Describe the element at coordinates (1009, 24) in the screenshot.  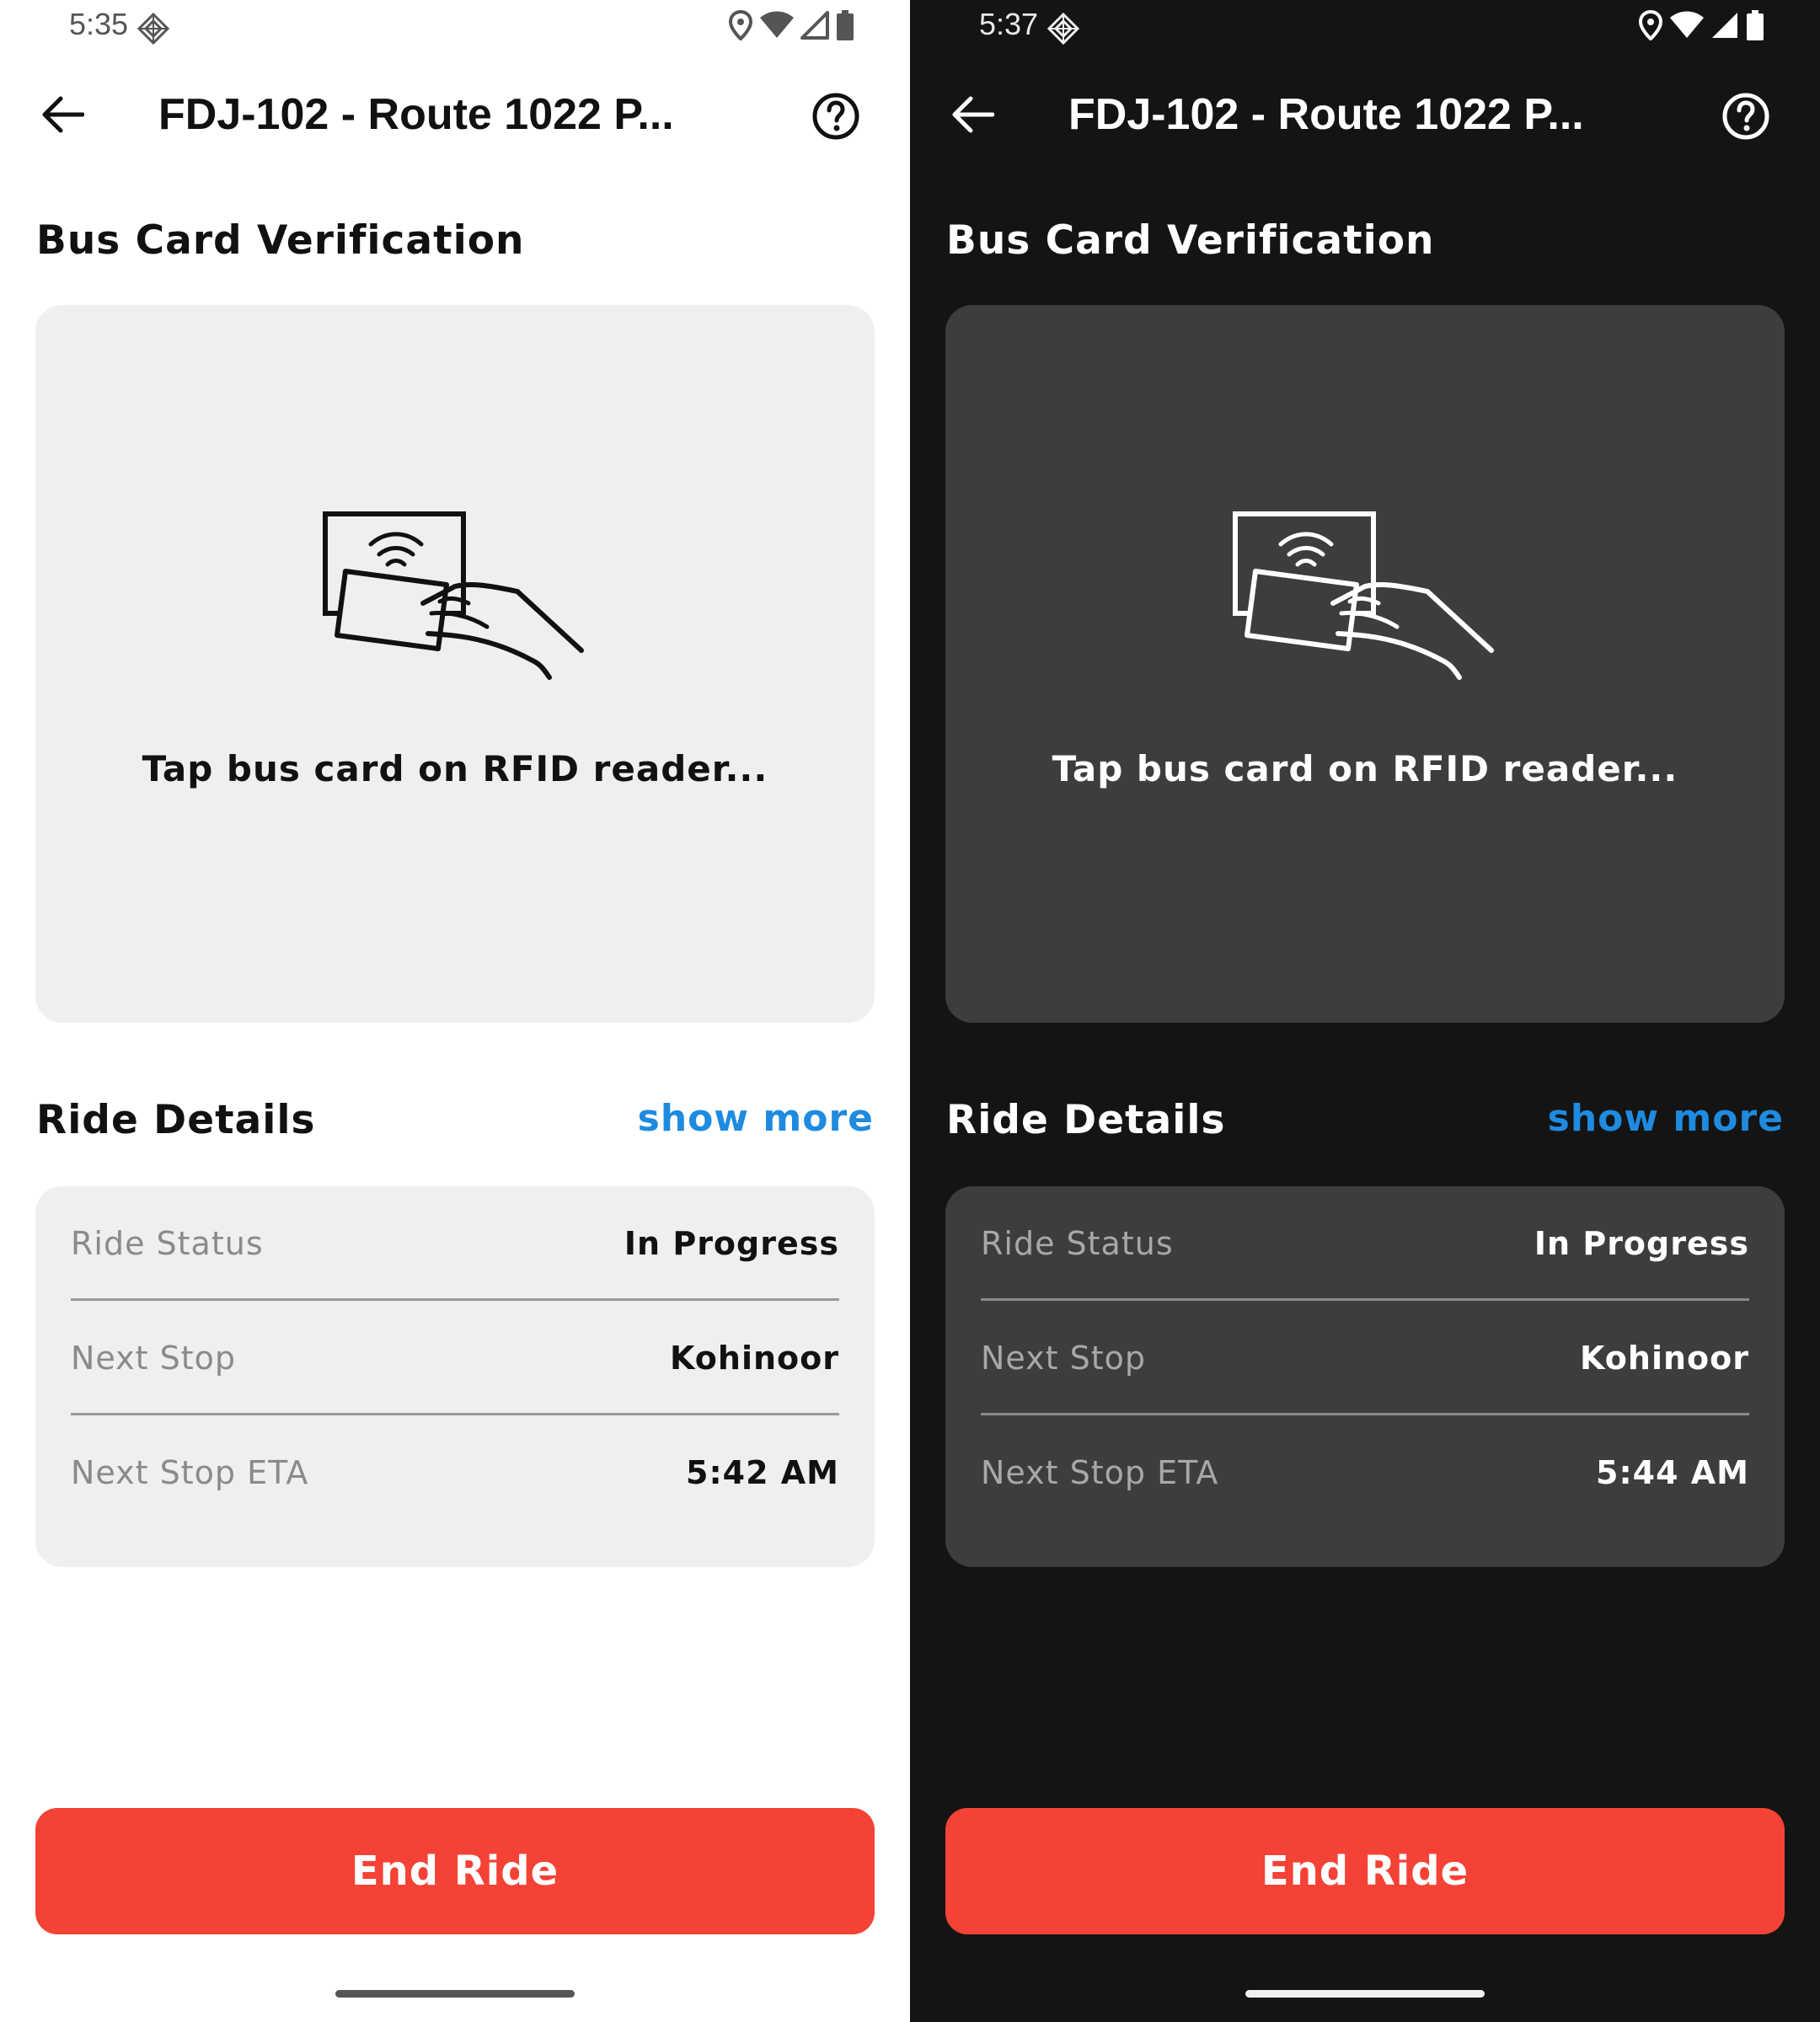
I see `status-time: 5:37` at that location.